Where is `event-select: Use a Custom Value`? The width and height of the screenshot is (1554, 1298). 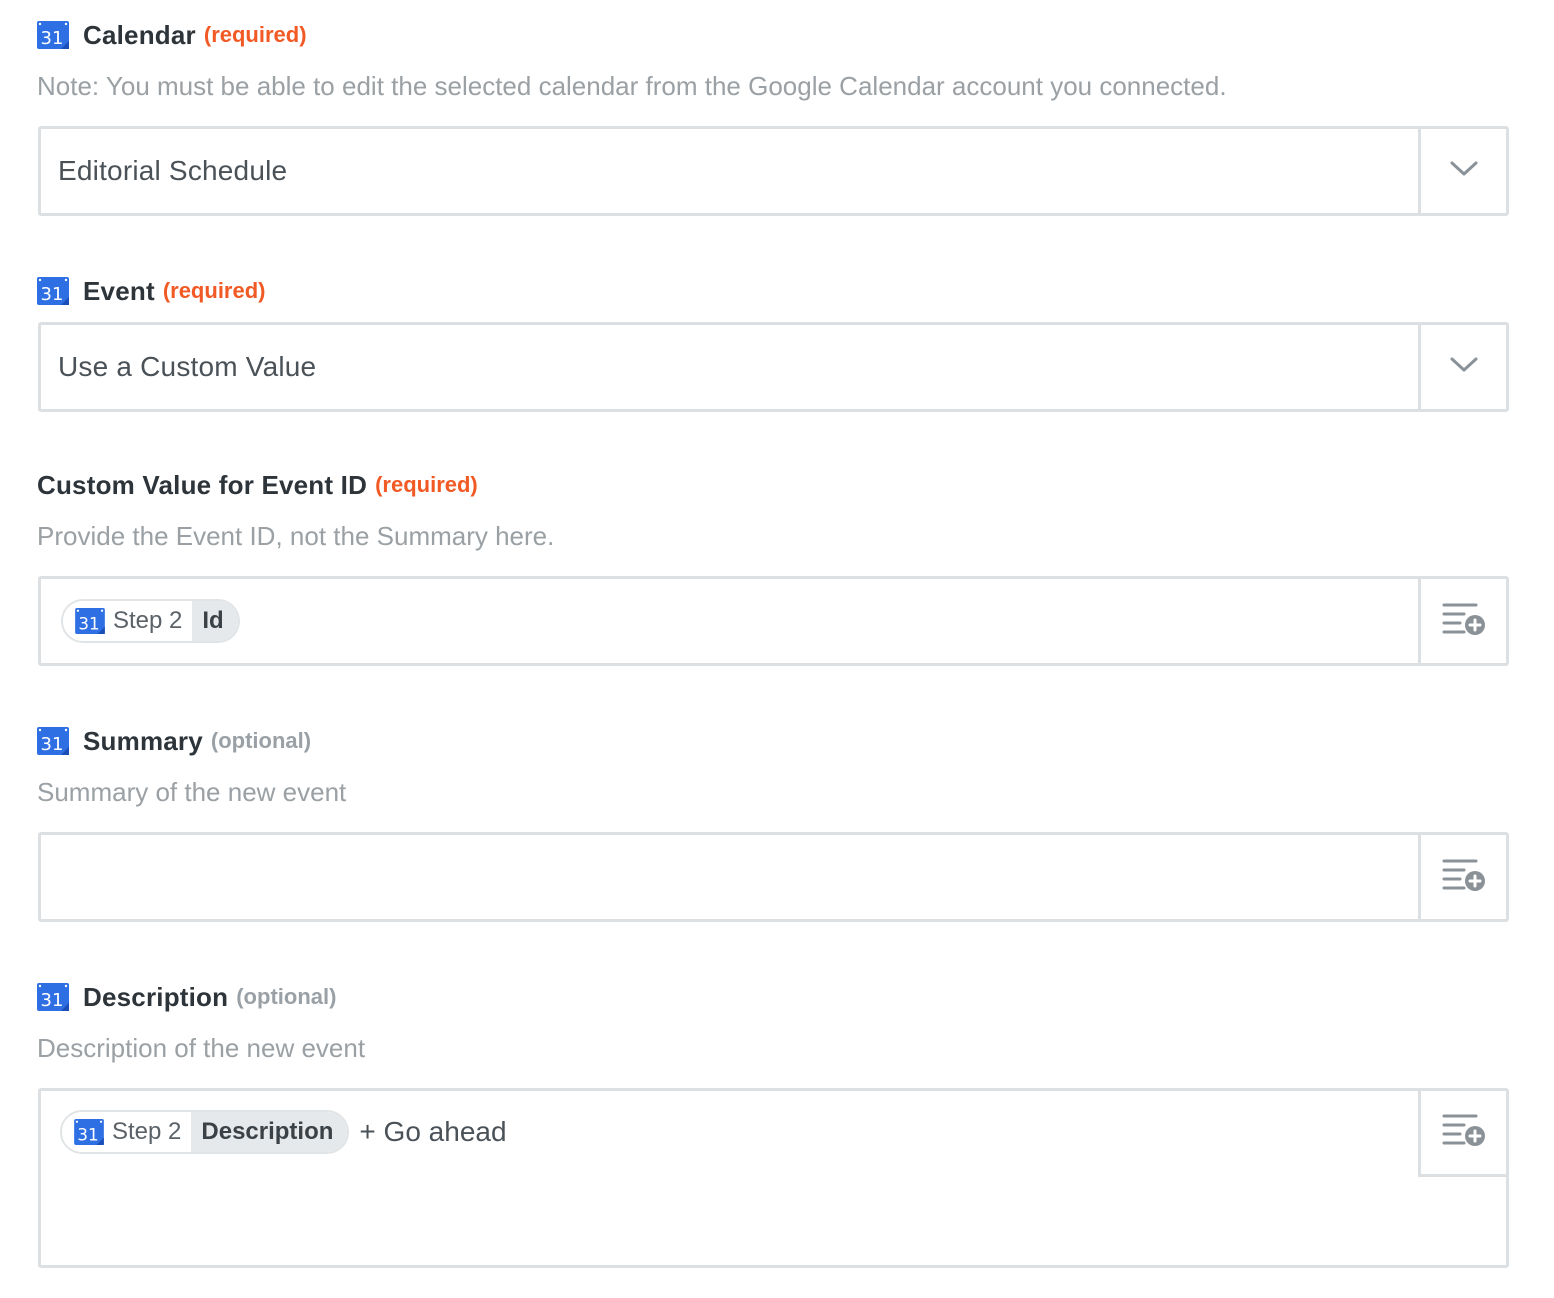 event-select: Use a Custom Value is located at coordinates (773, 367).